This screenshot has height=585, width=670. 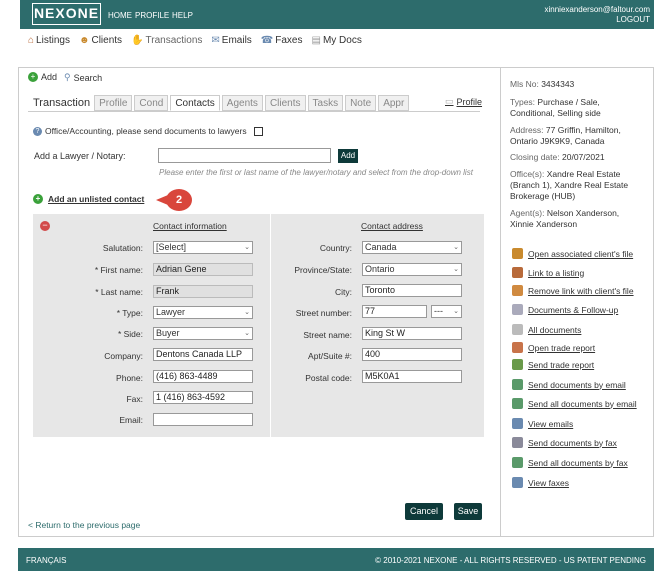 I want to click on tab-appr: Appr, so click(x=394, y=103).